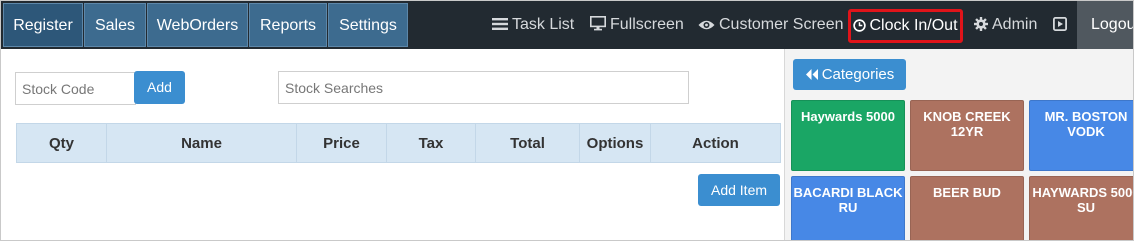 The width and height of the screenshot is (1134, 241). I want to click on clock-in-out-button: Clock In/Out, so click(905, 26).